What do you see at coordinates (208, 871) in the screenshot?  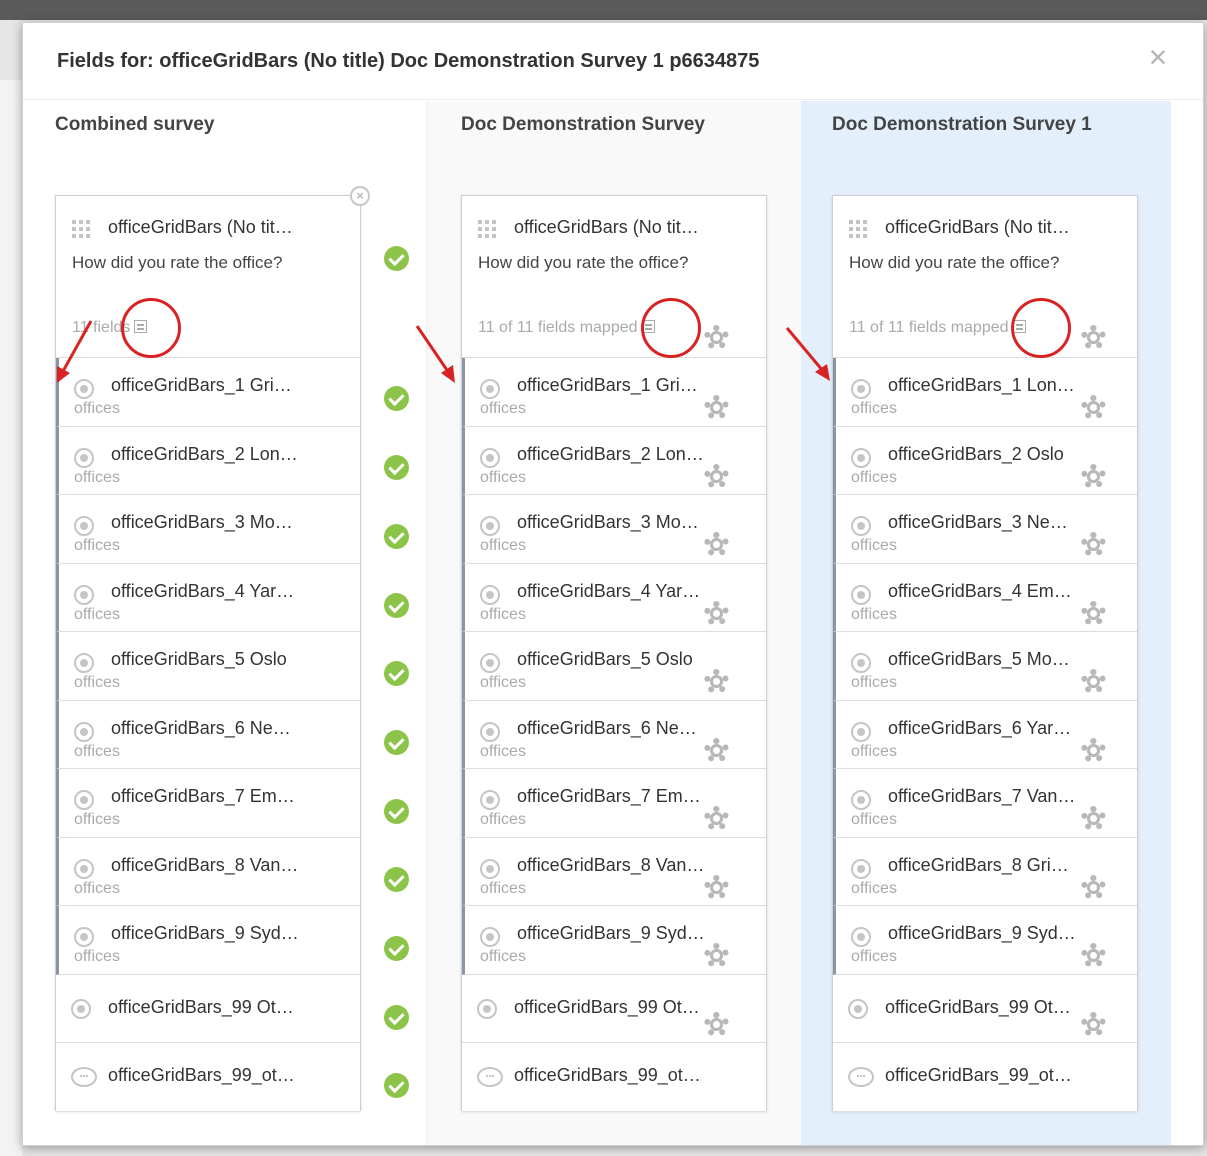 I see `field-row: officeGridBars_8 Van… offices` at bounding box center [208, 871].